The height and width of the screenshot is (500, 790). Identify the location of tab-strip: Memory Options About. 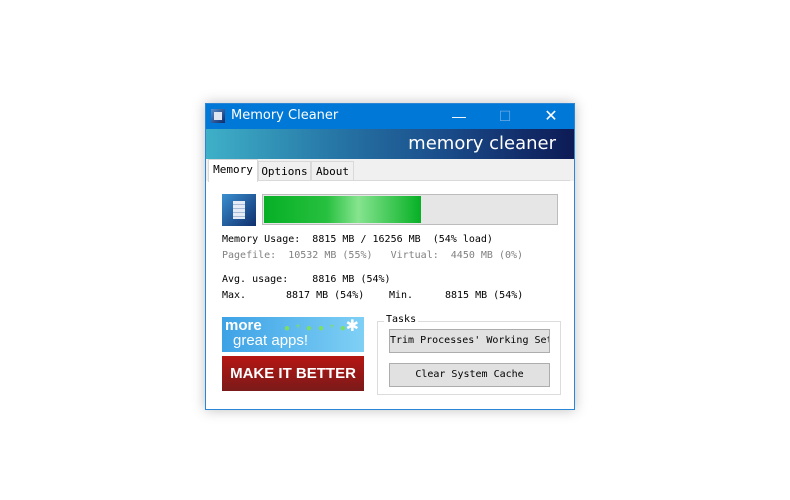
(390, 170).